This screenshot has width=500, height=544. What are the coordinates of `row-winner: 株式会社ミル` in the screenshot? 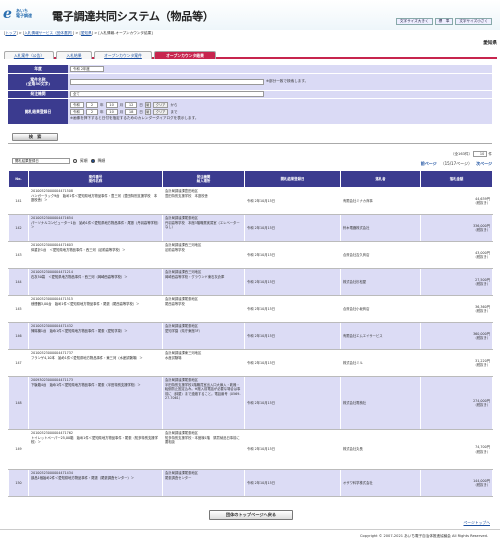 It's located at (380, 363).